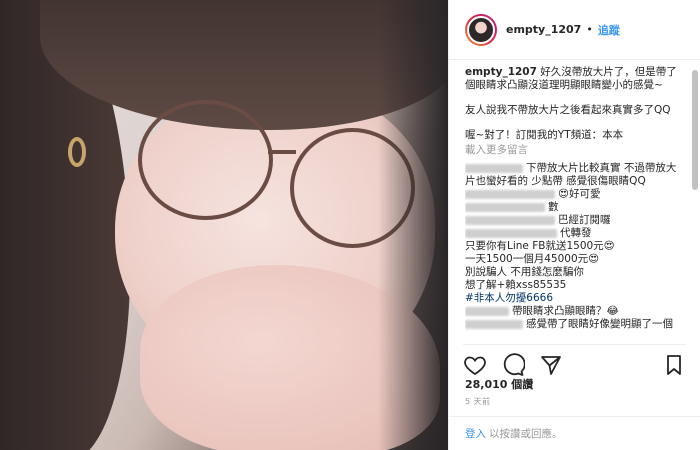 The image size is (700, 450). Describe the element at coordinates (575, 311) in the screenshot. I see `list-item: 帶眼睛求凸顯眼睛？😂` at that location.